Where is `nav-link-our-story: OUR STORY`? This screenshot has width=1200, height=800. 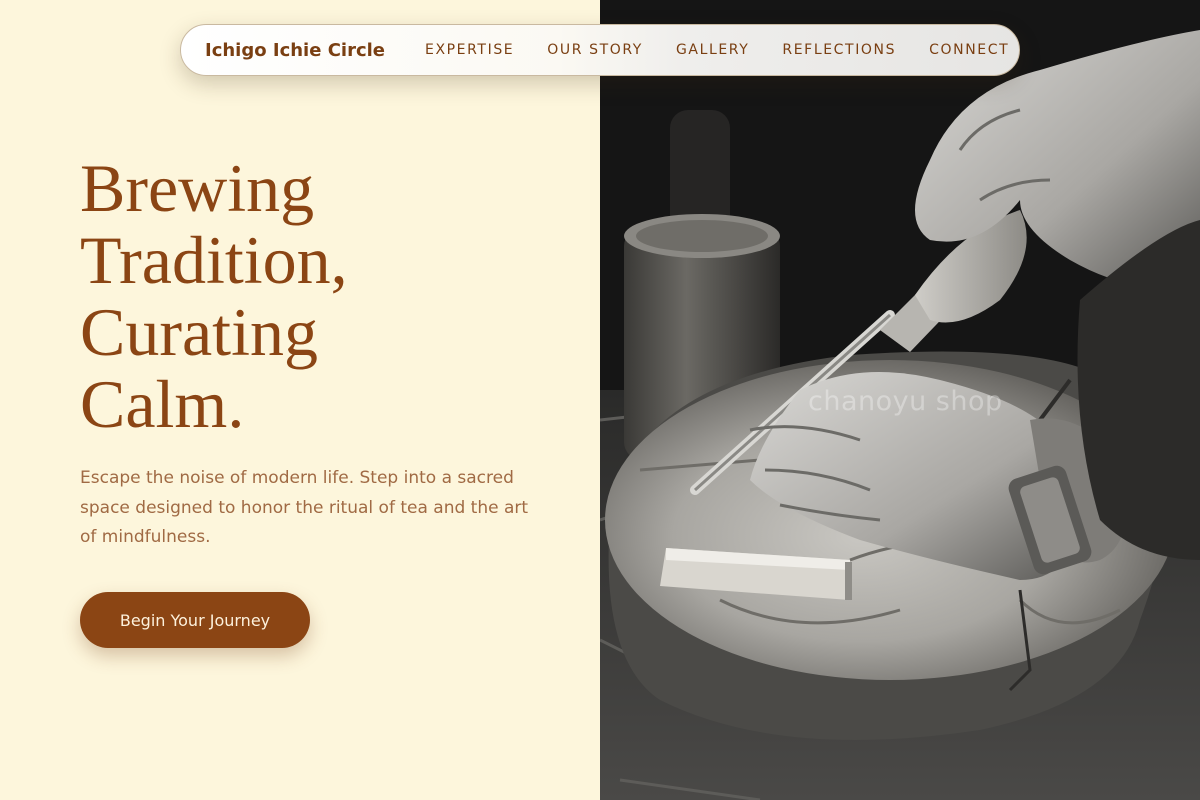
nav-link-our-story: OUR STORY is located at coordinates (595, 50).